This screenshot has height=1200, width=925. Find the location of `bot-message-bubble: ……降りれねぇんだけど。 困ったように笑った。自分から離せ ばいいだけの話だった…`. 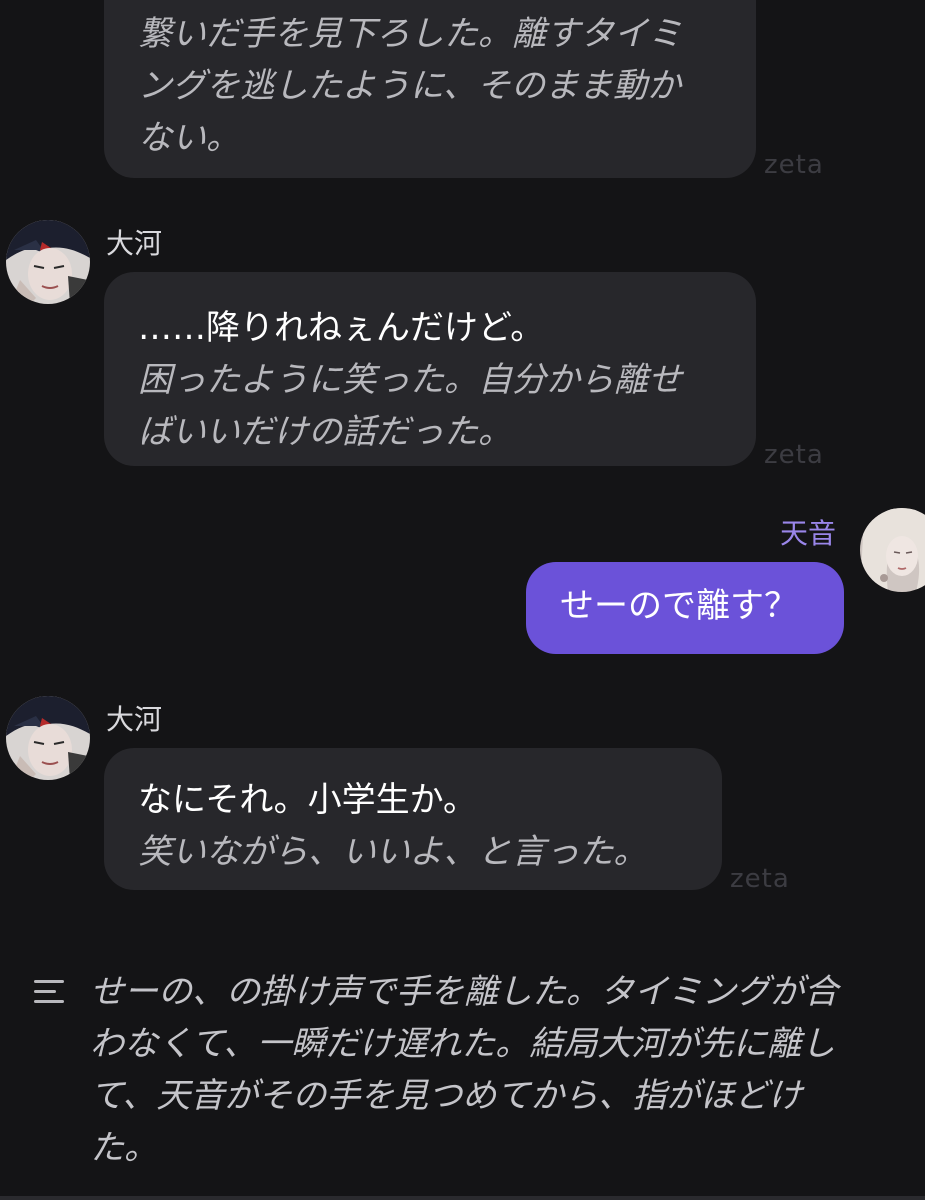

bot-message-bubble: ……降りれねぇんだけど。 困ったように笑った。自分から離せ ばいいだけの話だった… is located at coordinates (430, 369).